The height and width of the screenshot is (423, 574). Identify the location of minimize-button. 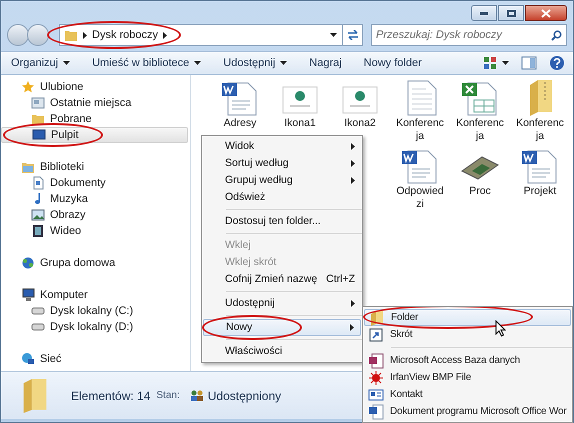
(484, 13).